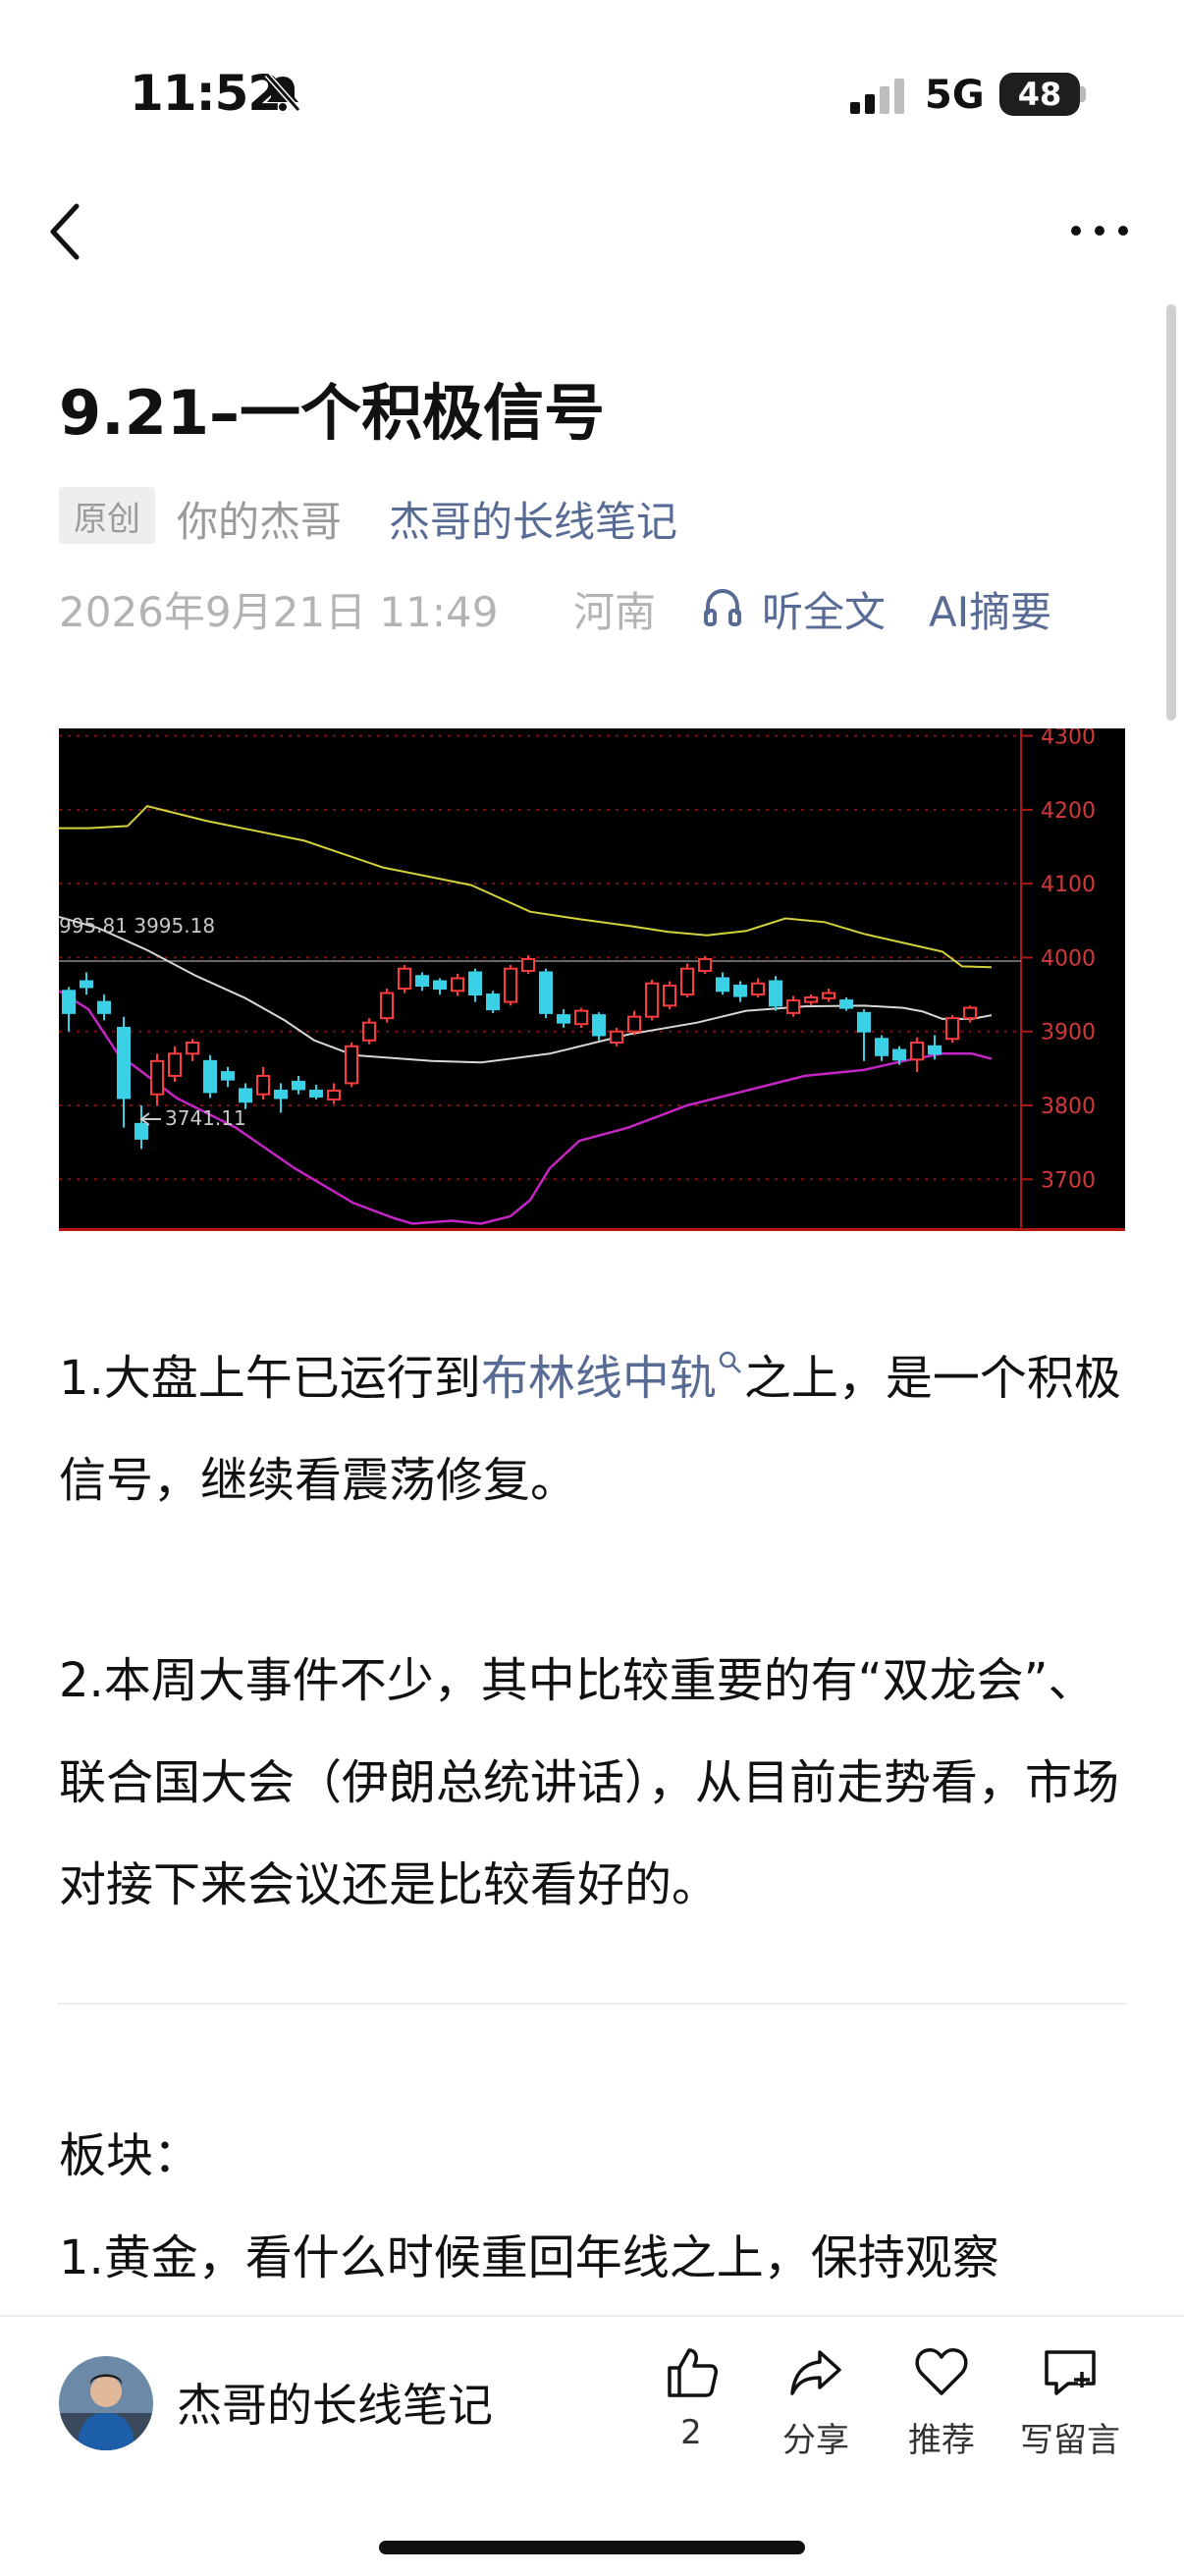 The height and width of the screenshot is (2576, 1184). I want to click on home-indicator, so click(592, 2547).